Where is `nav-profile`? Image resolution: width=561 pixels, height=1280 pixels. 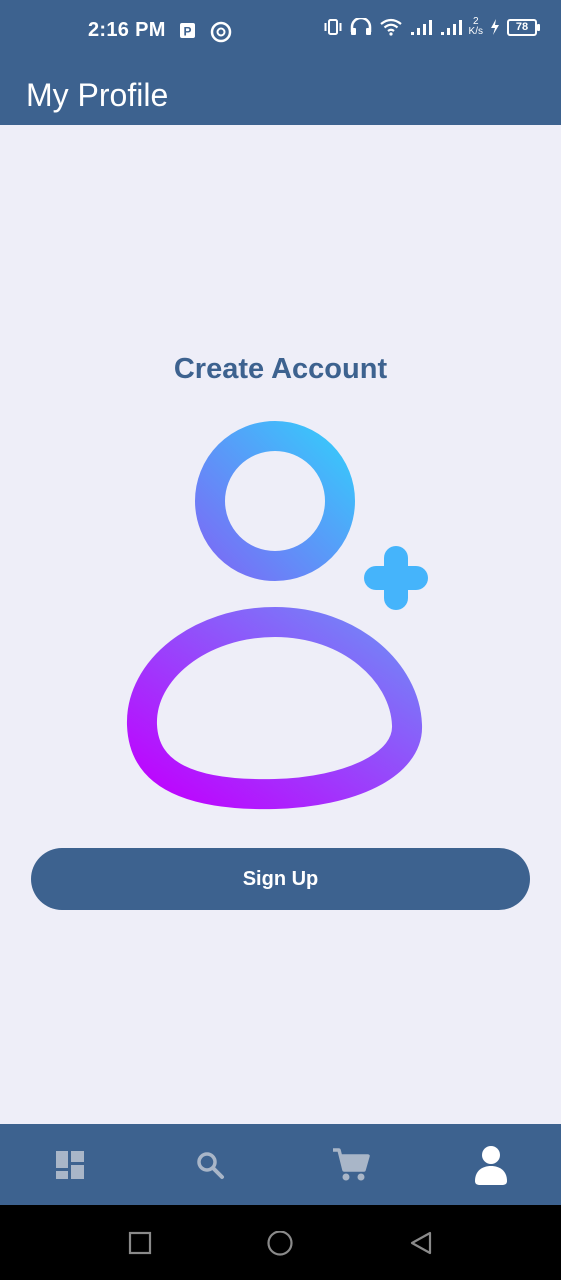 nav-profile is located at coordinates (491, 1164).